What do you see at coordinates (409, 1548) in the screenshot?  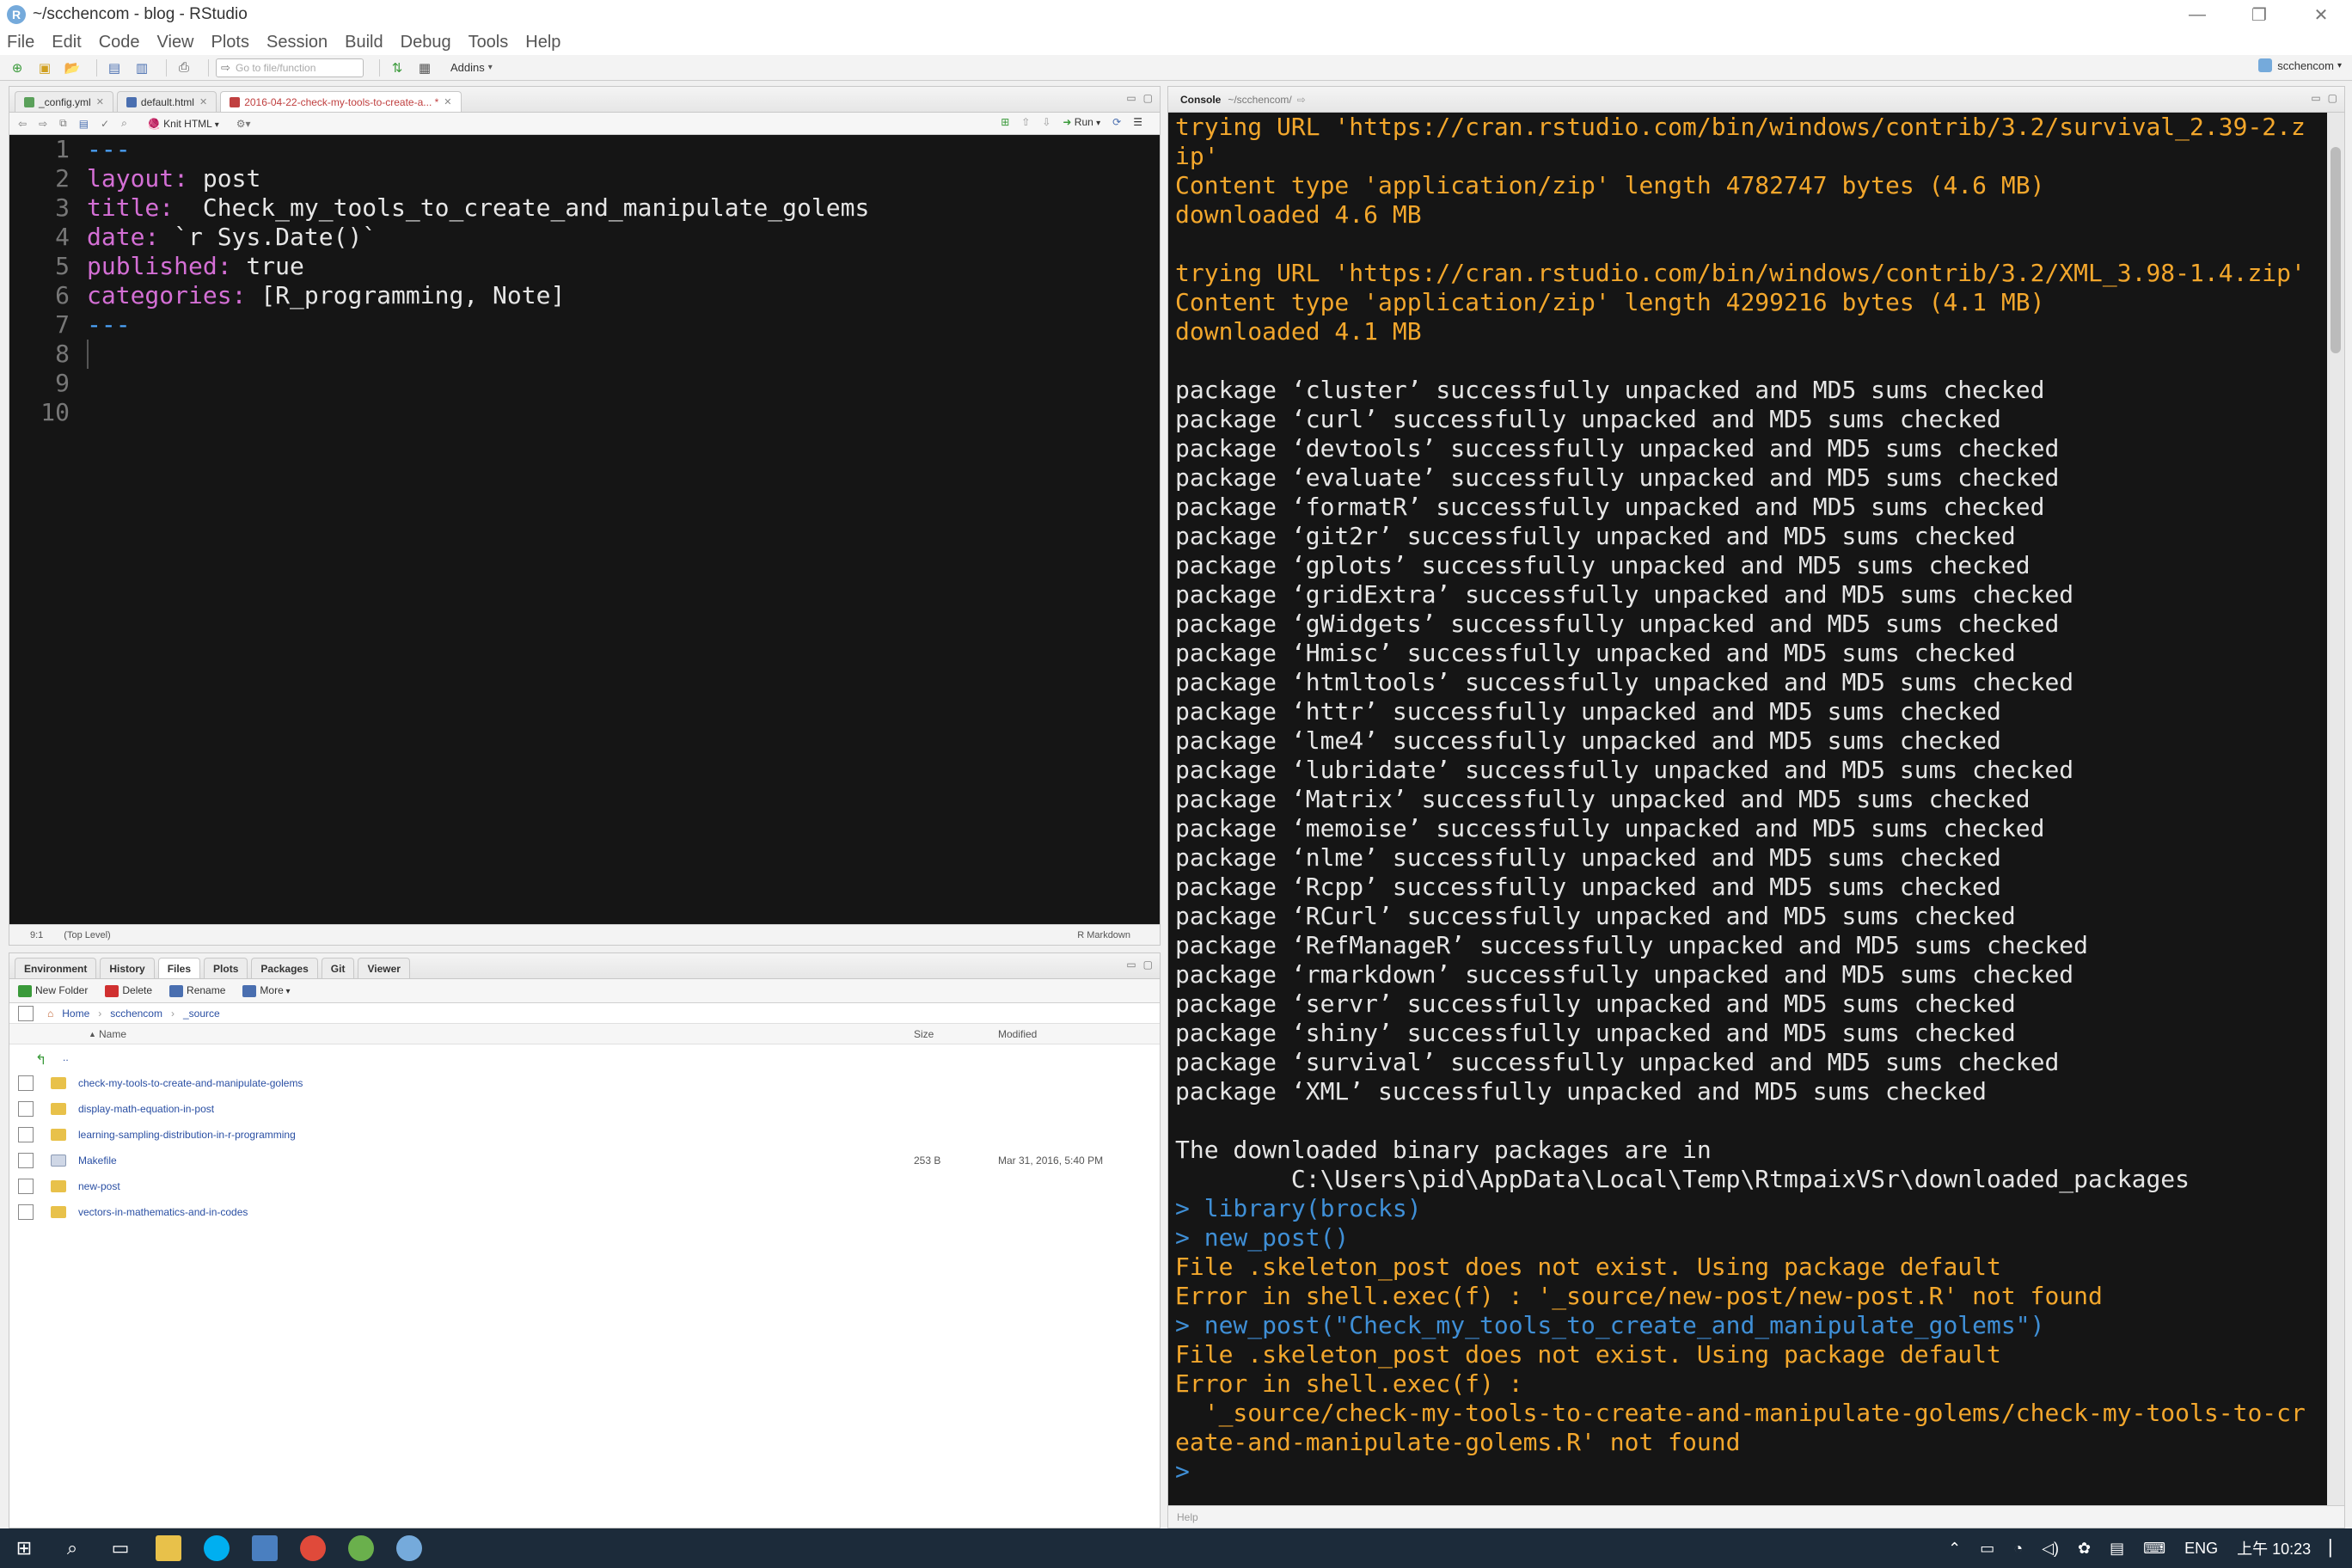 I see `rstudio-taskbar-icon` at bounding box center [409, 1548].